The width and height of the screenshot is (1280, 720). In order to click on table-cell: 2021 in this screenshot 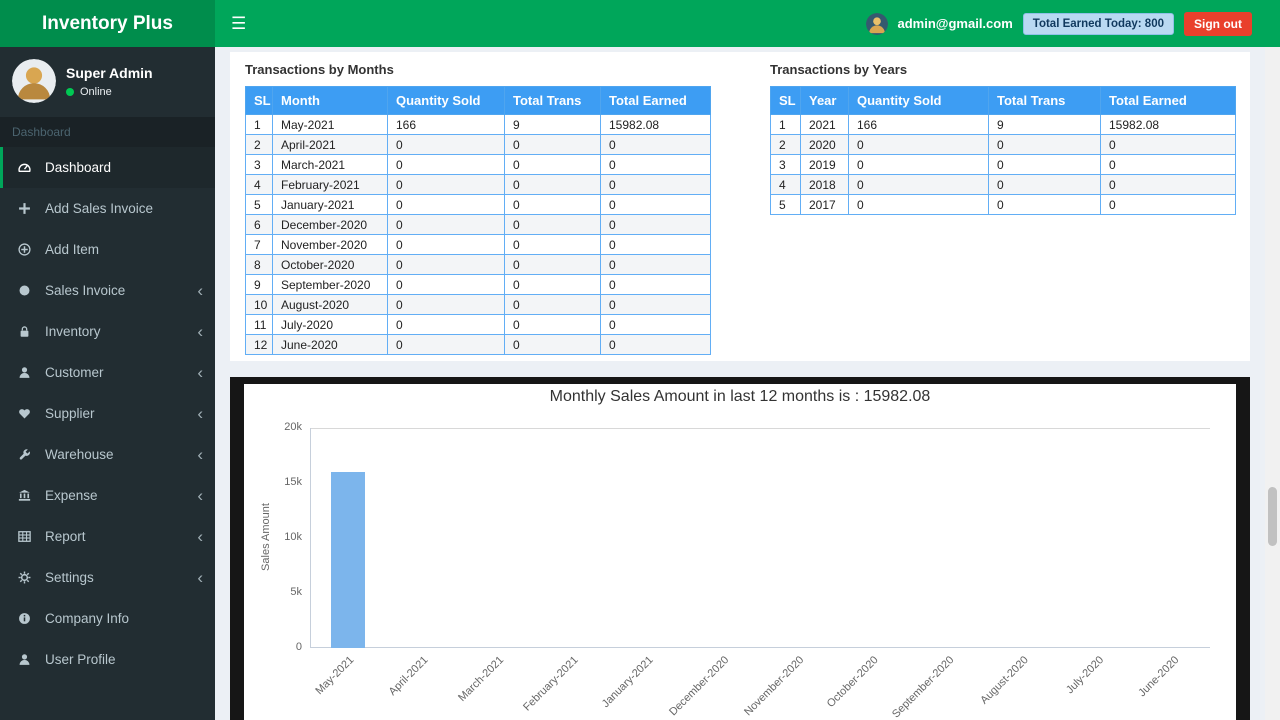, I will do `click(824, 124)`.